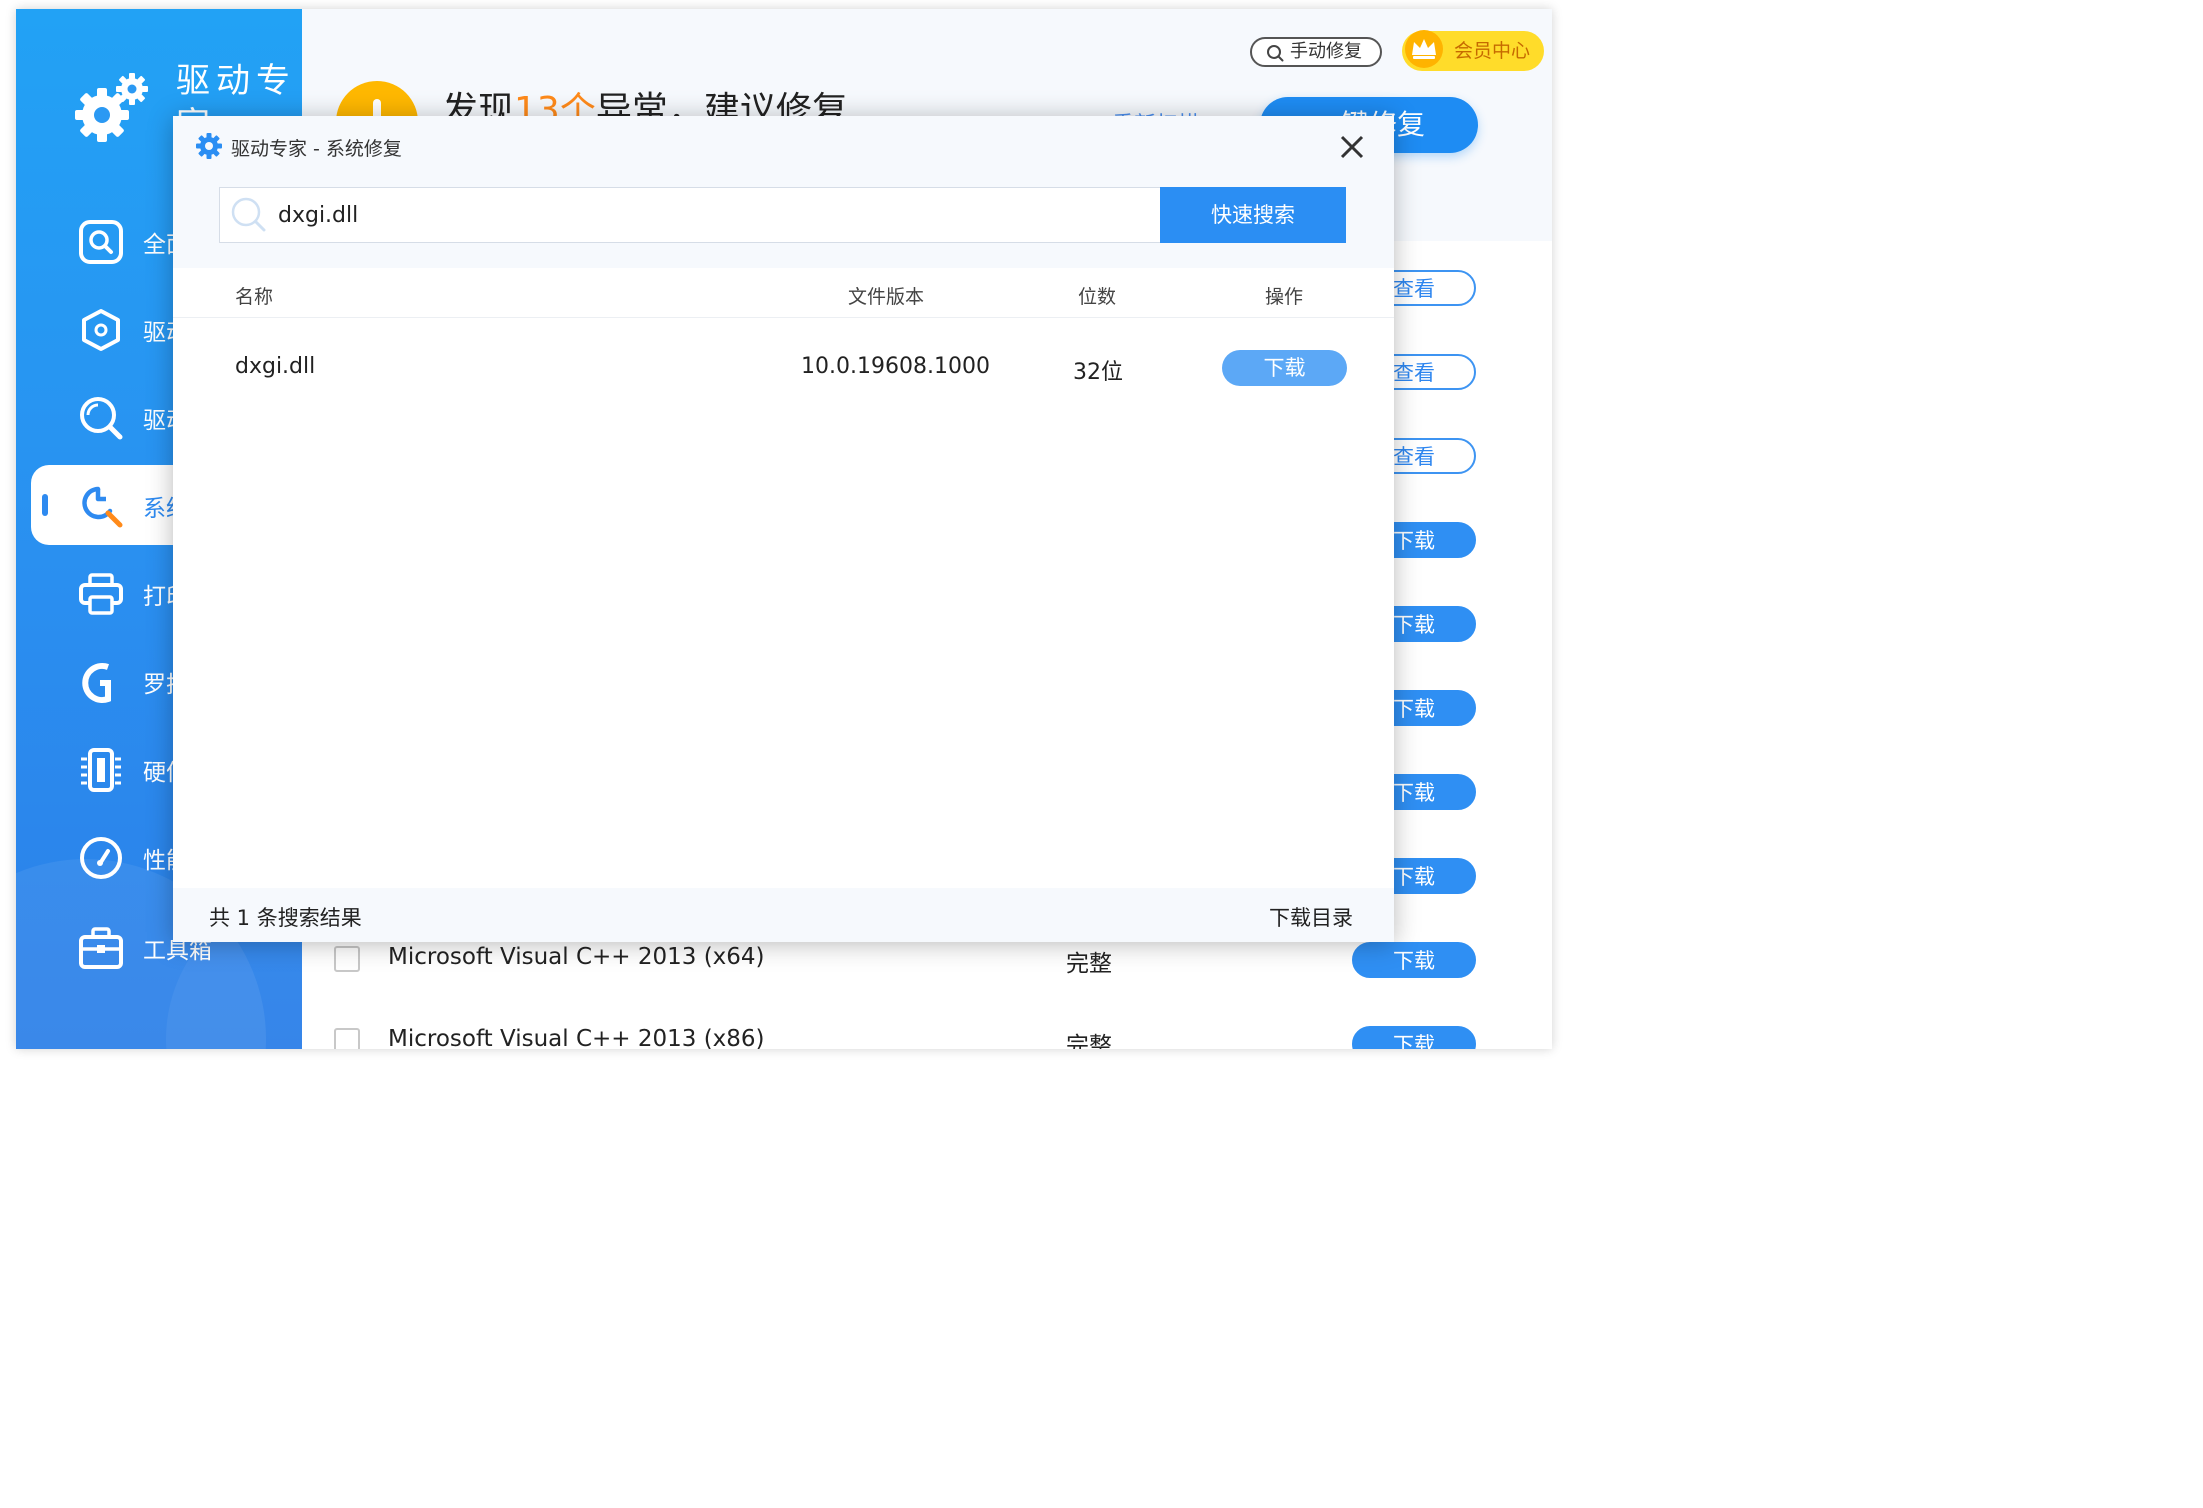  What do you see at coordinates (316, 149) in the screenshot?
I see `dialog-title: 驱动专家 - 系统修复` at bounding box center [316, 149].